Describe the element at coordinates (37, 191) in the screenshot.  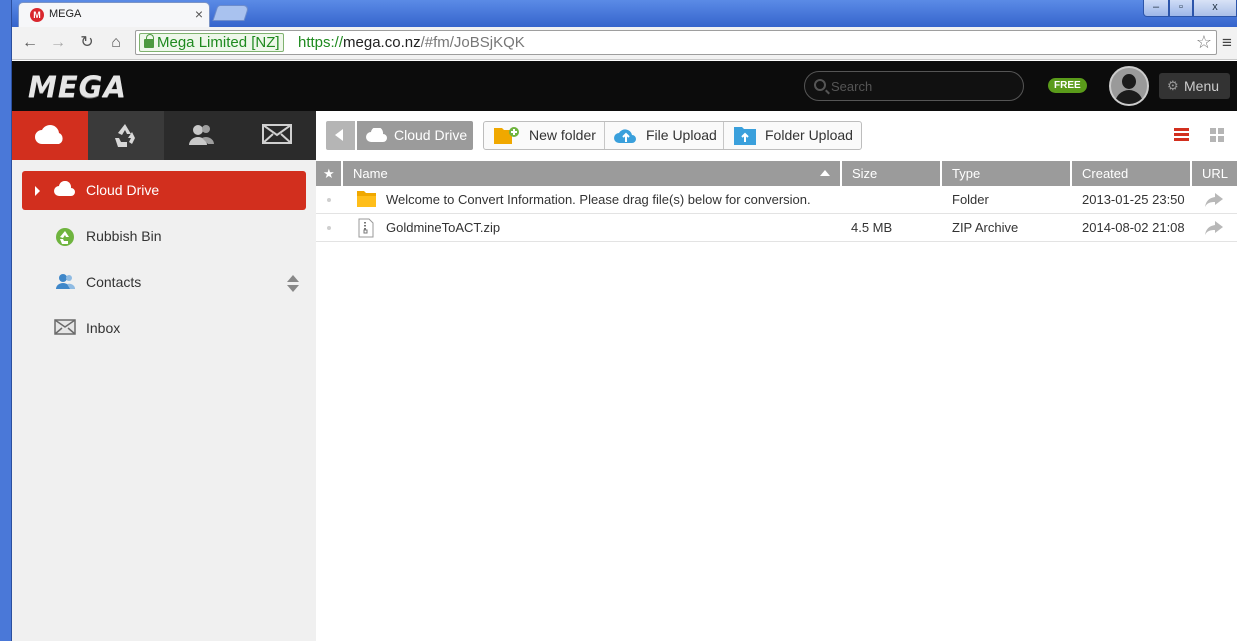
I see `expand-caret-icon` at that location.